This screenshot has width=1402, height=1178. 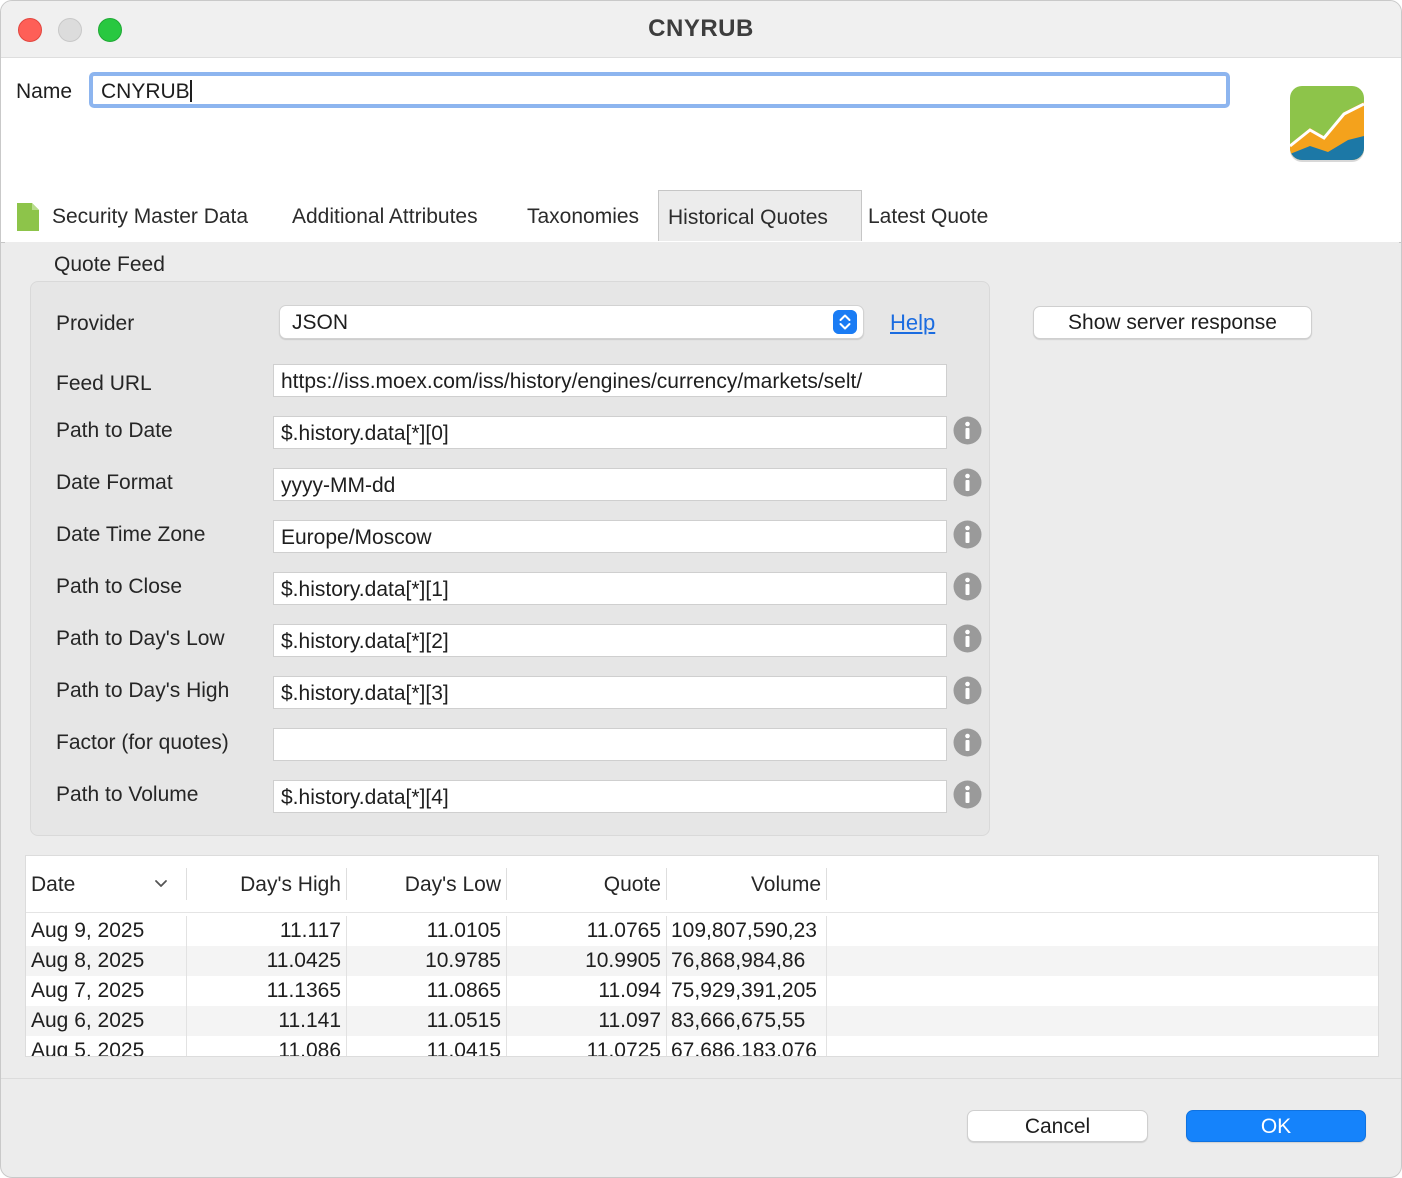 What do you see at coordinates (587, 931) in the screenshot?
I see `cell-quote: 11.0765` at bounding box center [587, 931].